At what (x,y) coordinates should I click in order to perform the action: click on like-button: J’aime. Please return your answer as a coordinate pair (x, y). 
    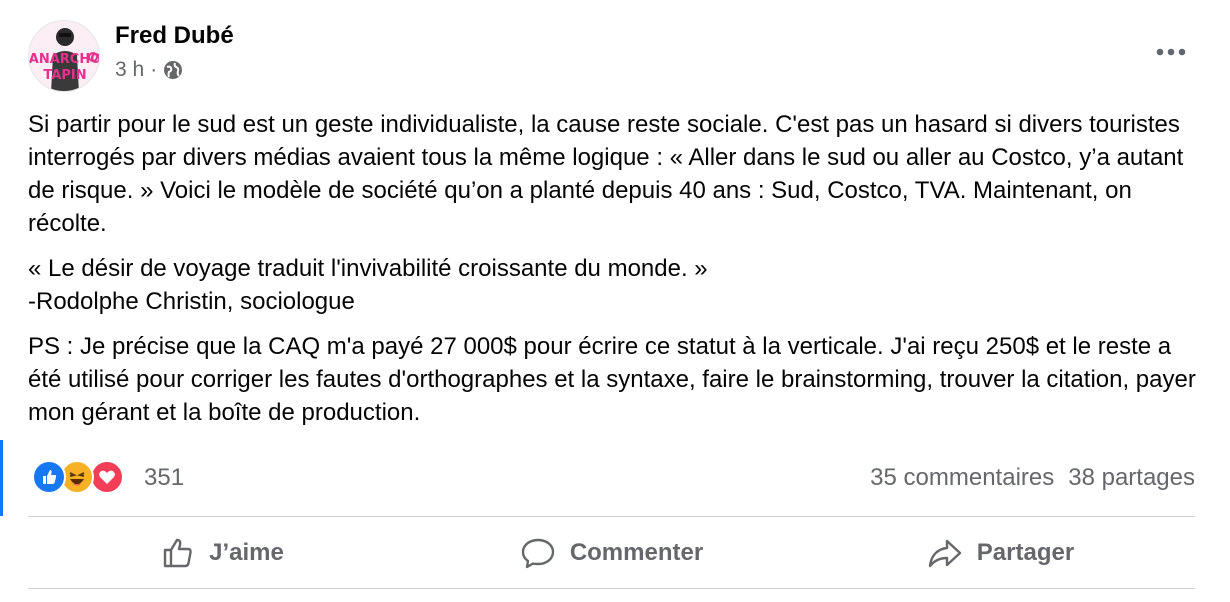
    Looking at the image, I should click on (222, 553).